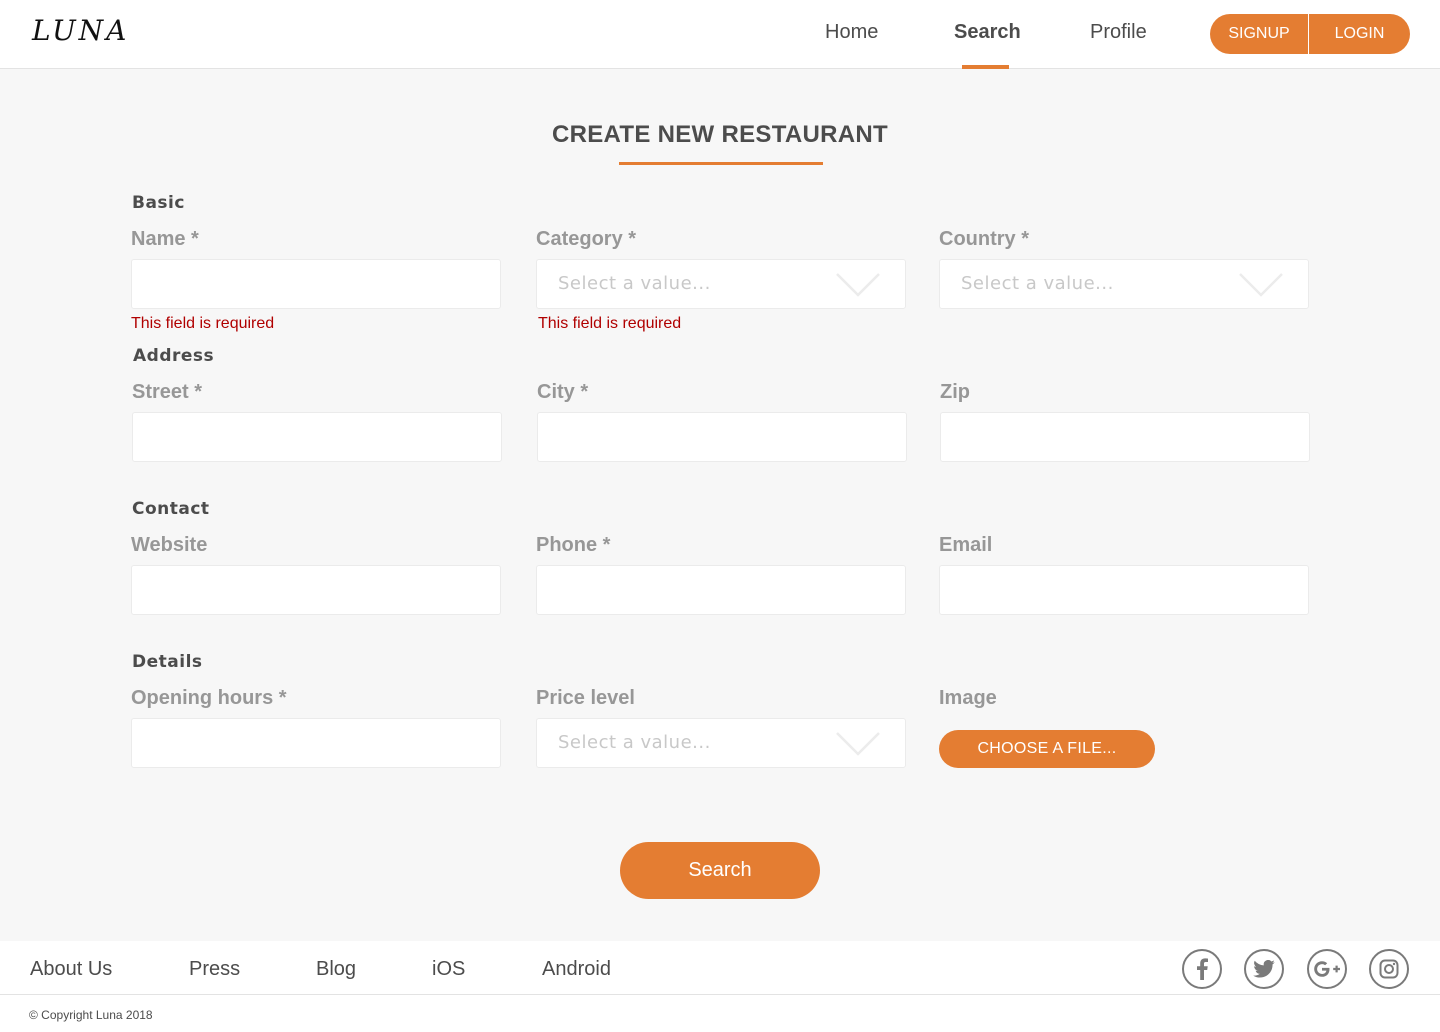  Describe the element at coordinates (316, 743) in the screenshot. I see `opening-hours-input` at that location.